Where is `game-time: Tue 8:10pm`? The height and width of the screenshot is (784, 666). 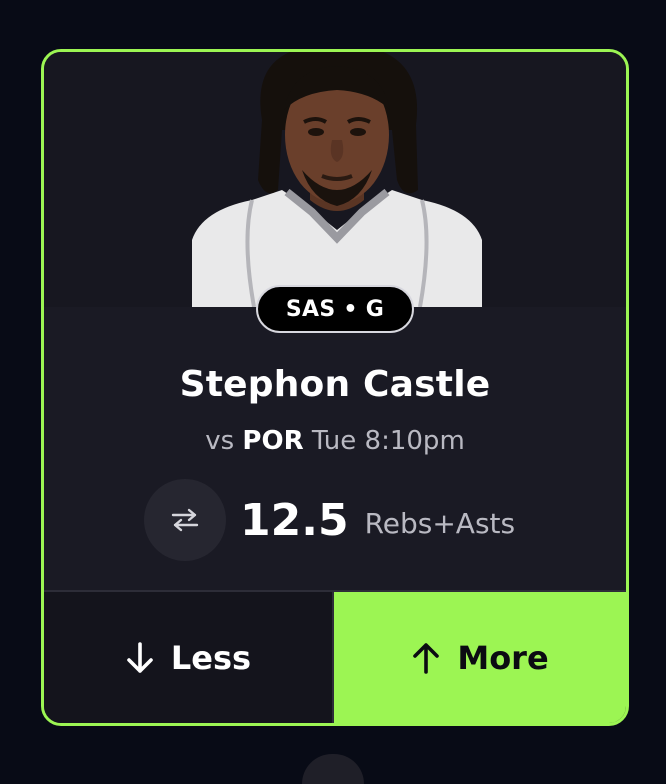
game-time: Tue 8:10pm is located at coordinates (388, 441).